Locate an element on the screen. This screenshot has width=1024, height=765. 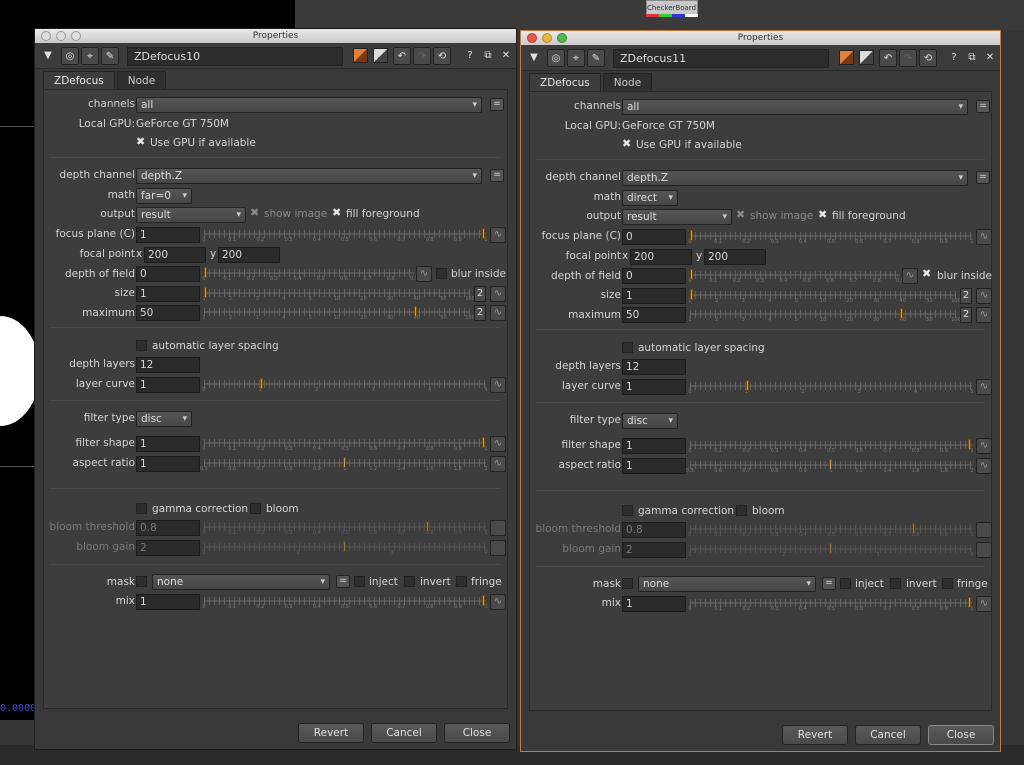
math-dropdown: far=0 is located at coordinates (164, 196).